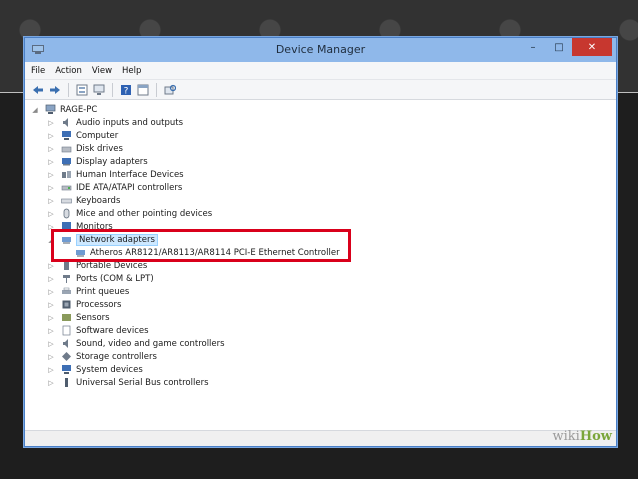  I want to click on close-button: ✕, so click(592, 47).